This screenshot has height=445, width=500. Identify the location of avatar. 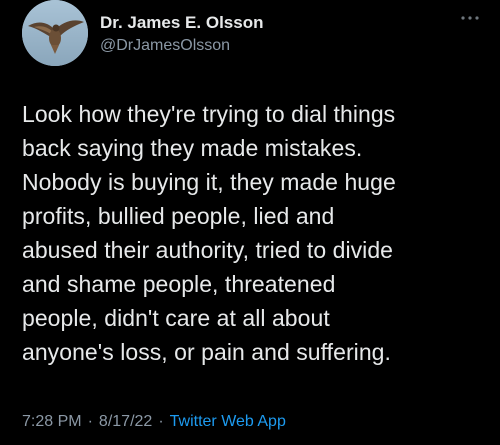
(55, 33).